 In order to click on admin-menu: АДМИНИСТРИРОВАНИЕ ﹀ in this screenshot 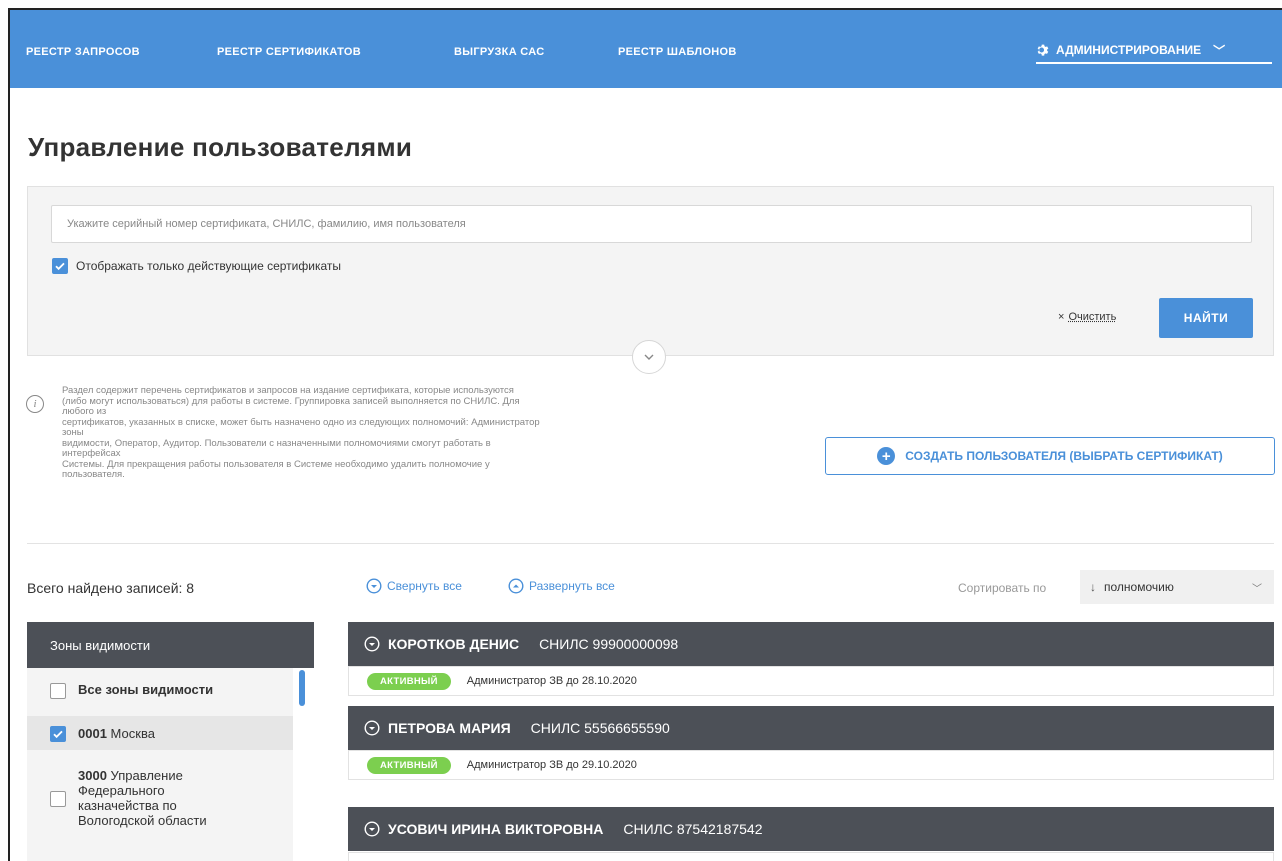, I will do `click(1154, 51)`.